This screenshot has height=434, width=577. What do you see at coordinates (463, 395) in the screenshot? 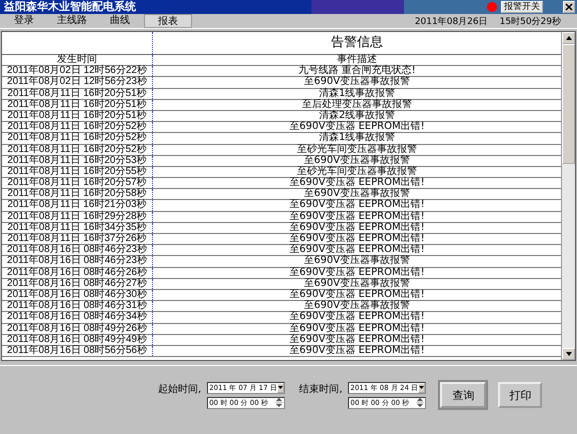
I see `query-button: 查询` at bounding box center [463, 395].